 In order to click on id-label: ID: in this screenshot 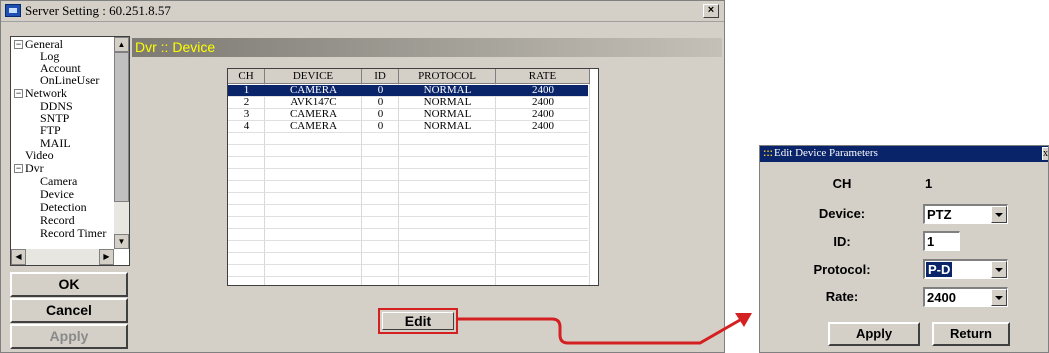, I will do `click(842, 241)`.